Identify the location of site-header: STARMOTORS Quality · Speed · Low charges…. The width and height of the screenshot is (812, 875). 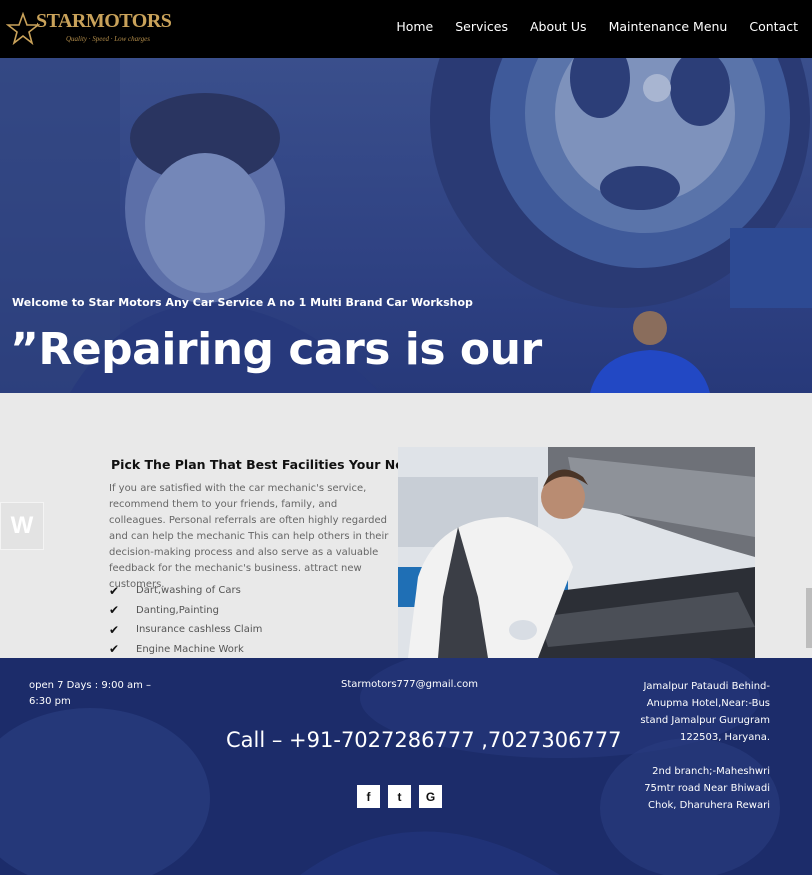
(406, 29).